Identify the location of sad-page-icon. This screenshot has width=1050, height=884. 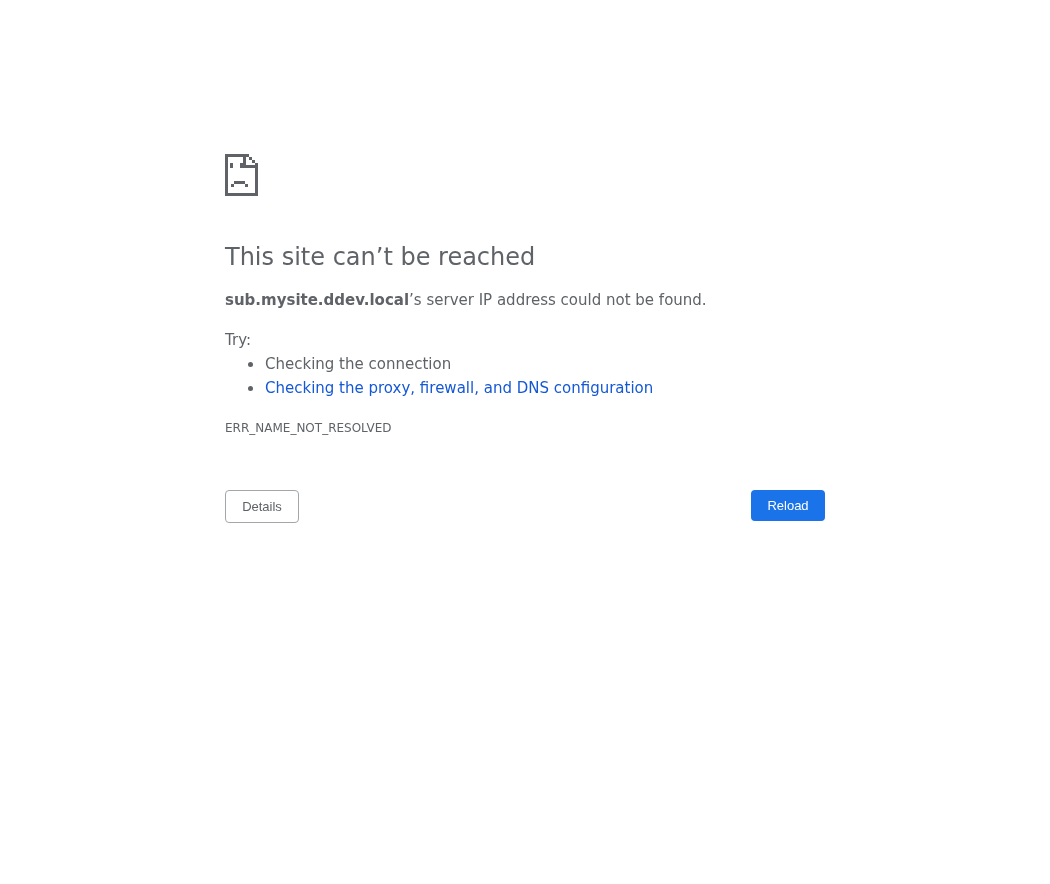
(241, 175).